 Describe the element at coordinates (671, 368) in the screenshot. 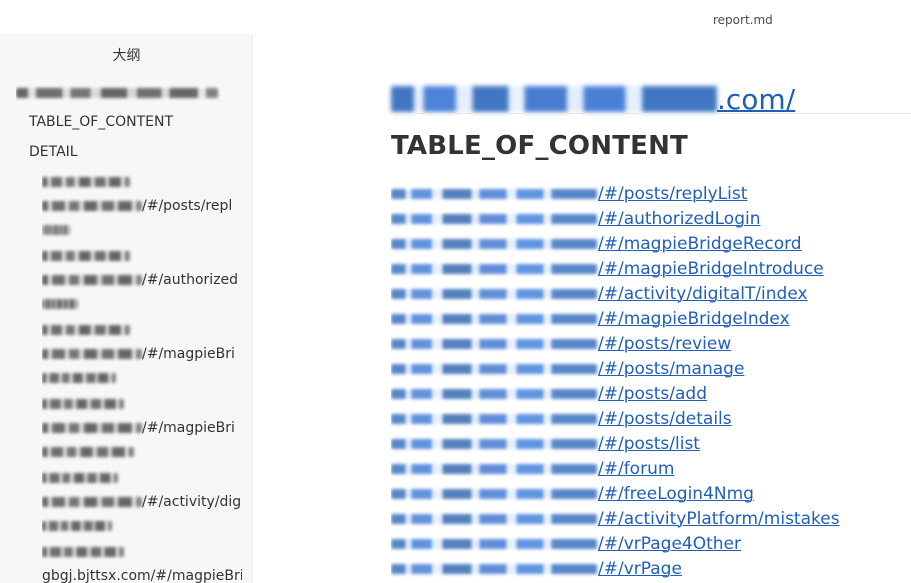

I see `toc-link-path: /#/posts/manage` at that location.